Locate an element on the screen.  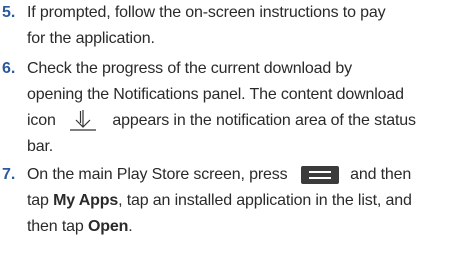
step-line: then tap Open. is located at coordinates (249, 227).